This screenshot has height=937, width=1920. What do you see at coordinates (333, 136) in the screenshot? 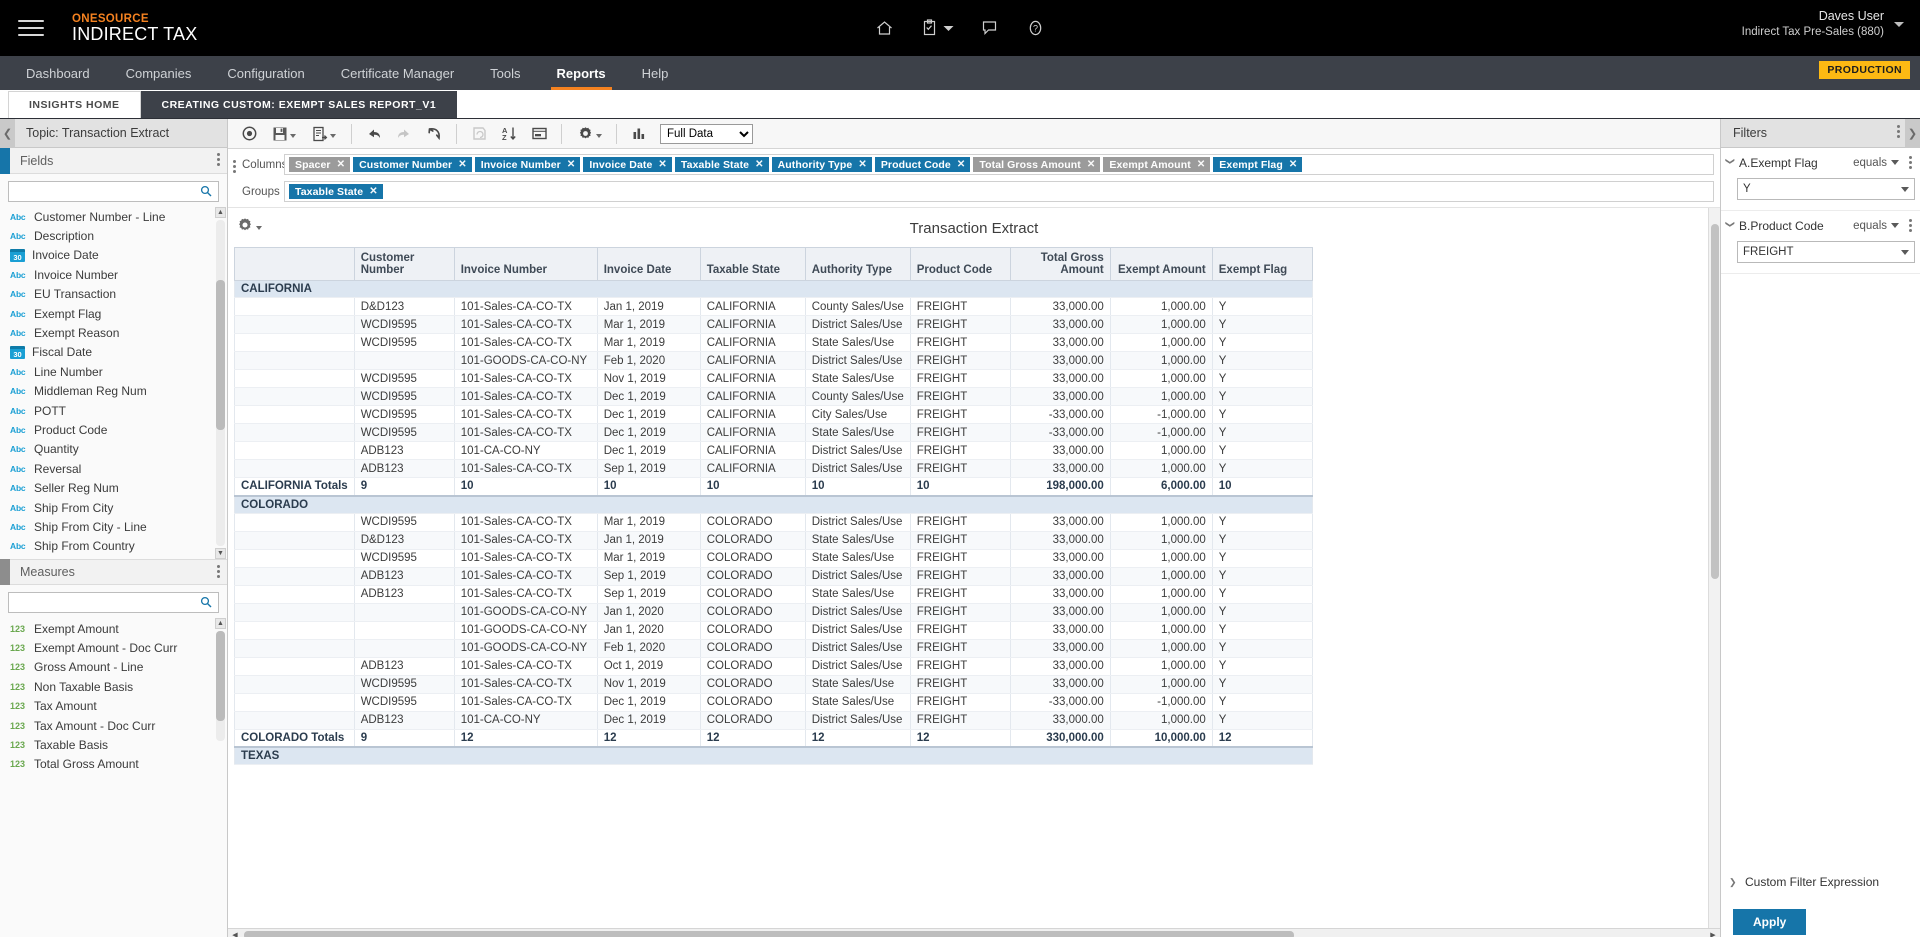
I see `export-chevron-down-icon` at bounding box center [333, 136].